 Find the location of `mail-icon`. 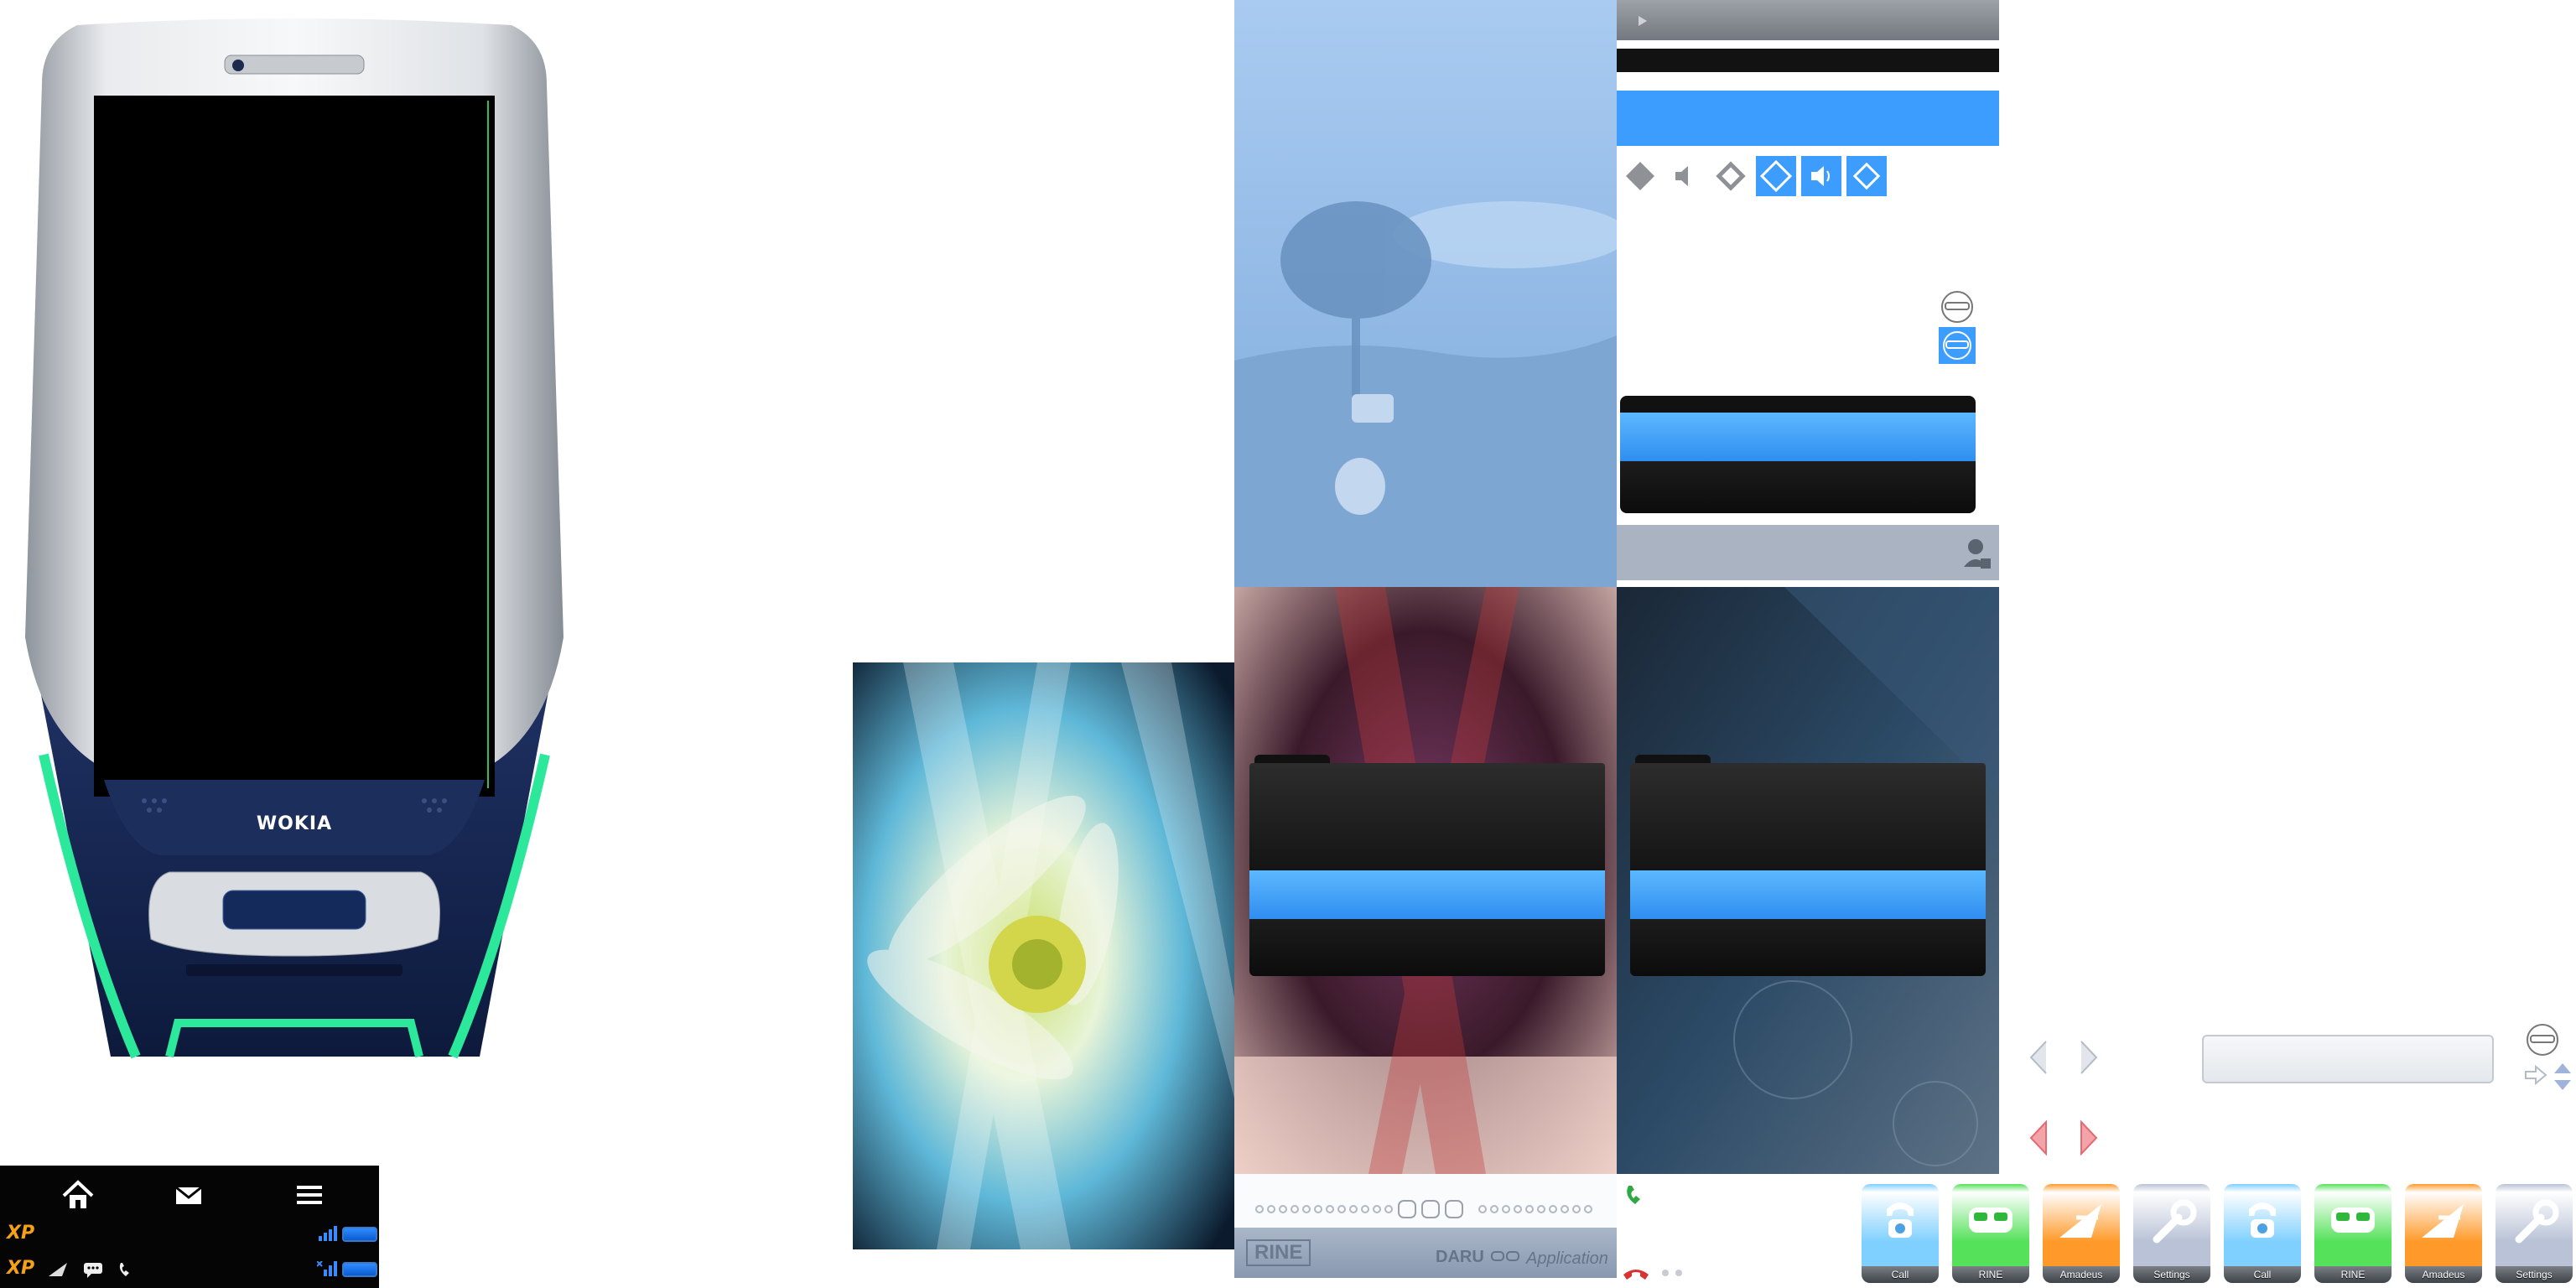

mail-icon is located at coordinates (188, 1195).